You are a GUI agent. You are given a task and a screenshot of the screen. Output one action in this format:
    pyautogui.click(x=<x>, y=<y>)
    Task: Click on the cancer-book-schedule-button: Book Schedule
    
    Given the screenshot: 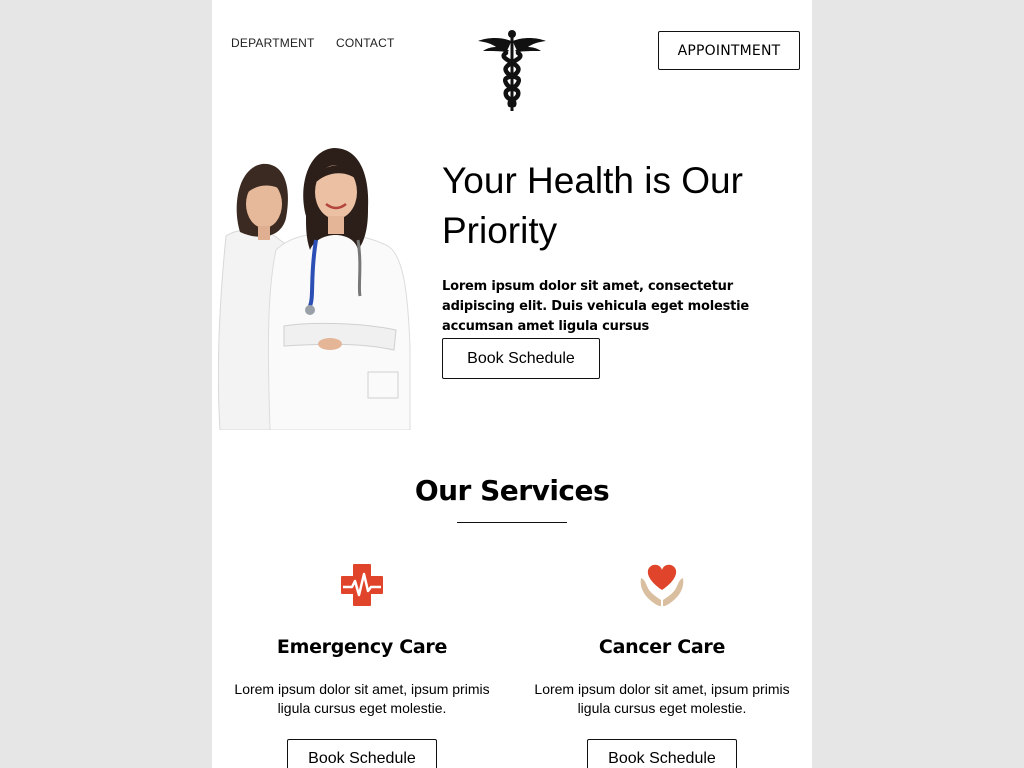 What is the action you would take?
    pyautogui.click(x=662, y=753)
    